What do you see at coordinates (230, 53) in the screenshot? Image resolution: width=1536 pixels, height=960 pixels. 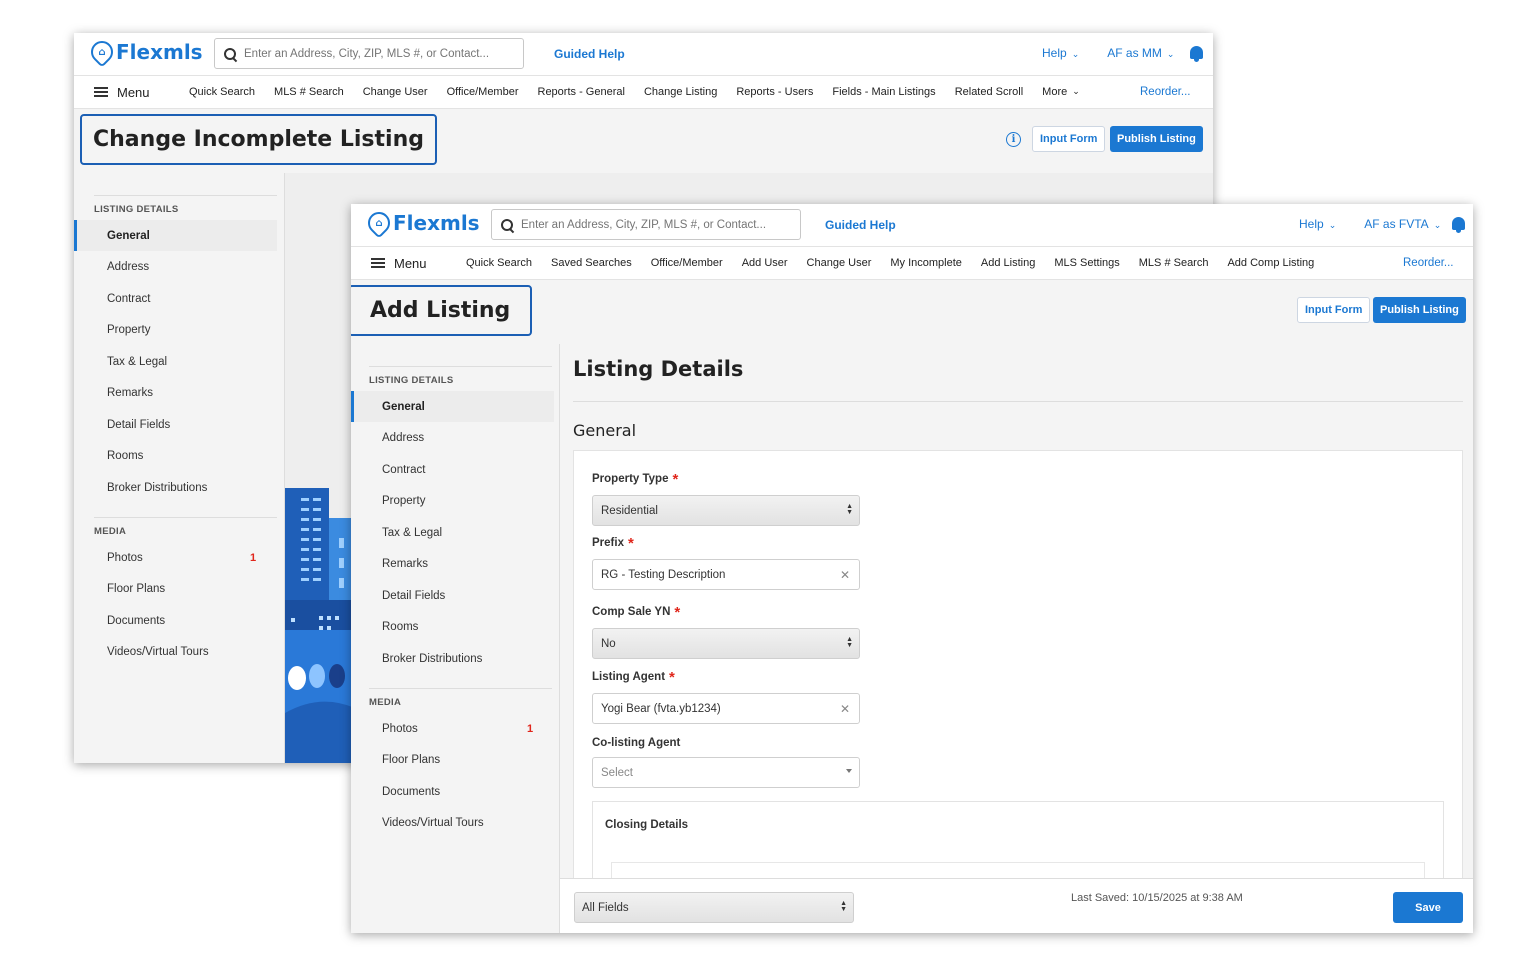 I see `search-icon` at bounding box center [230, 53].